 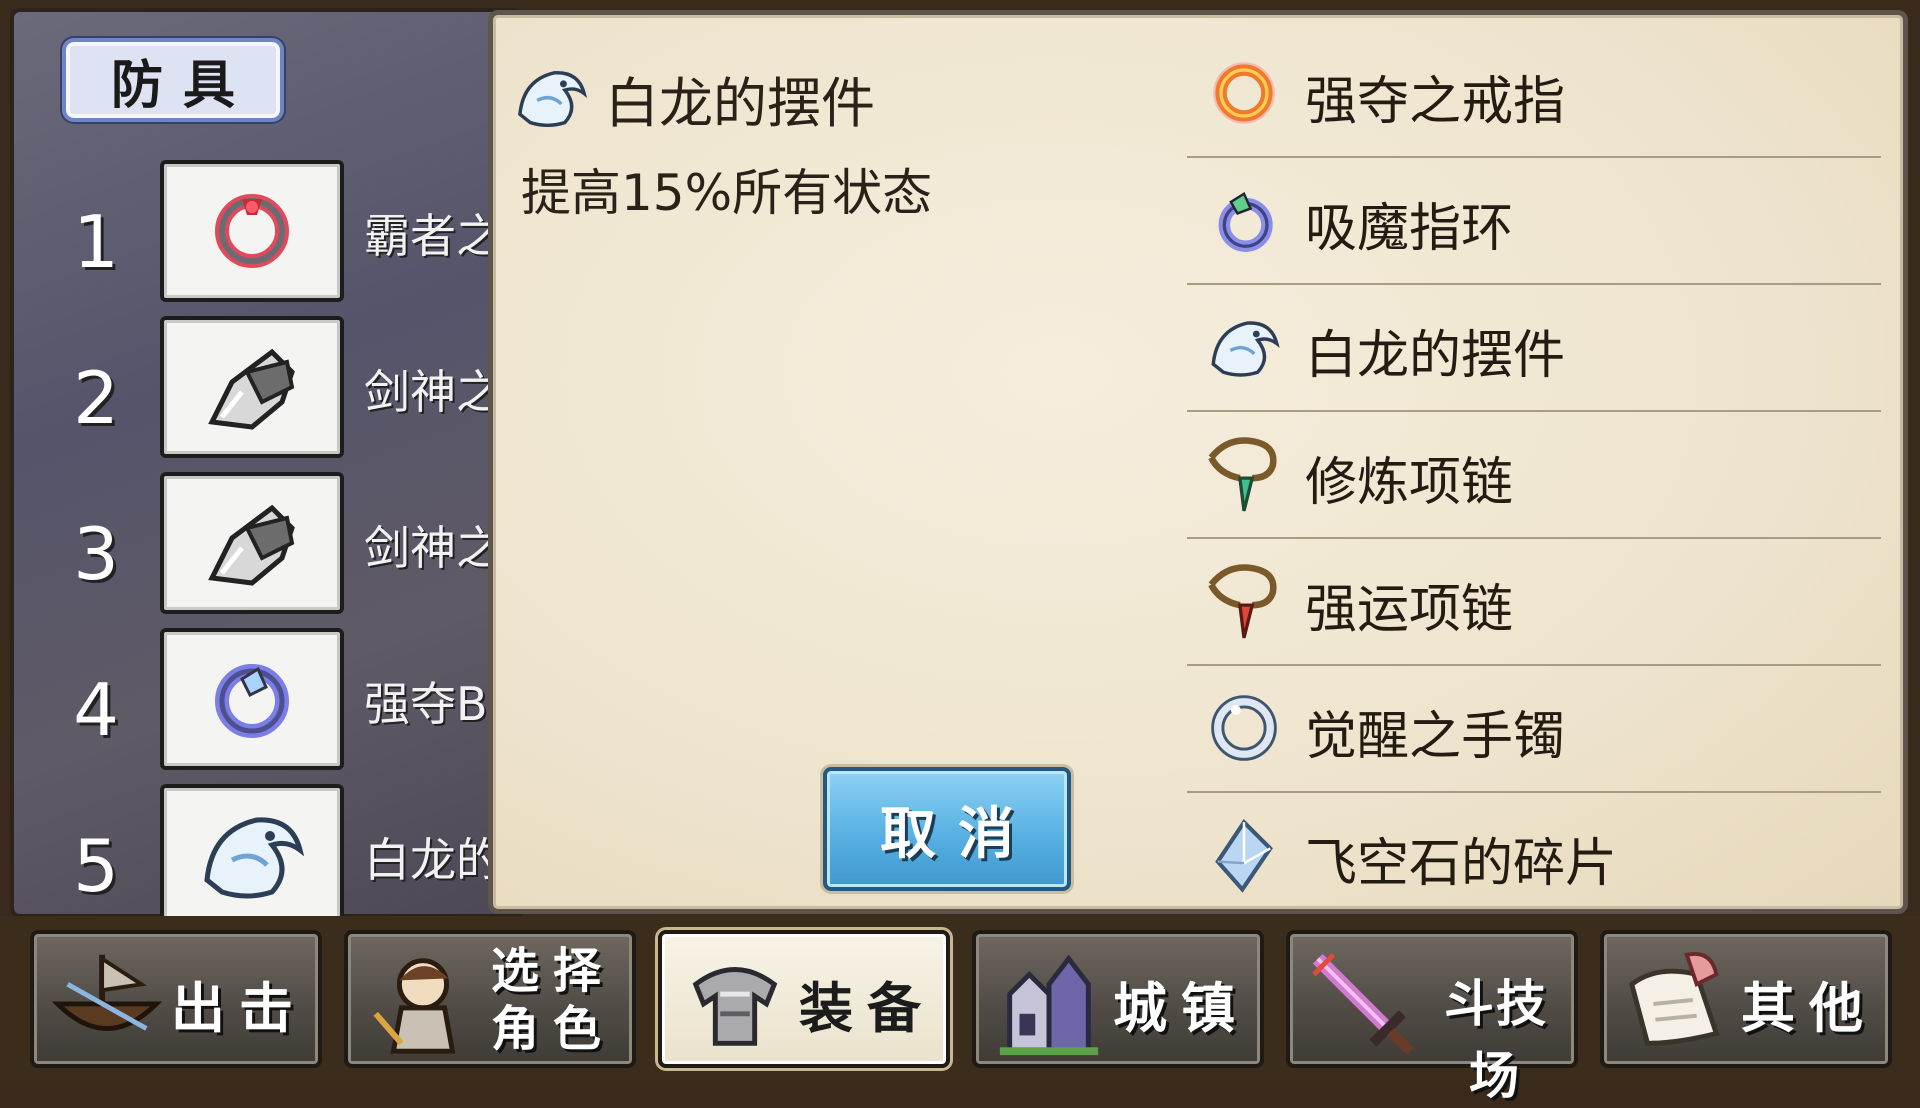 What do you see at coordinates (1674, 999) in the screenshot?
I see `scroll-icon` at bounding box center [1674, 999].